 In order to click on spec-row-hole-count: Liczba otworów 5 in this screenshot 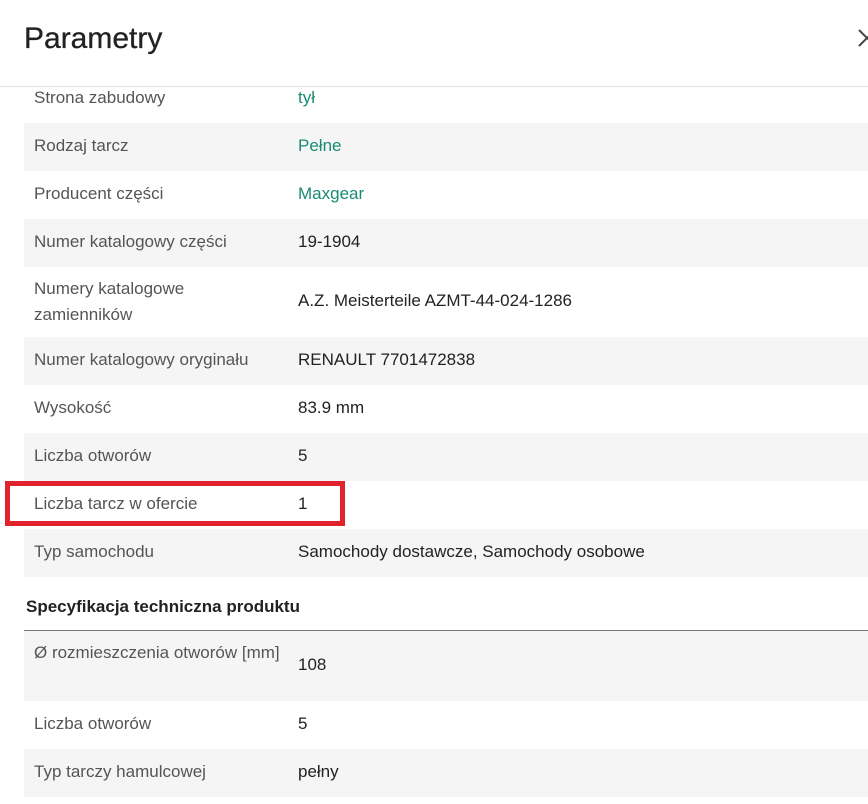, I will do `click(446, 725)`.